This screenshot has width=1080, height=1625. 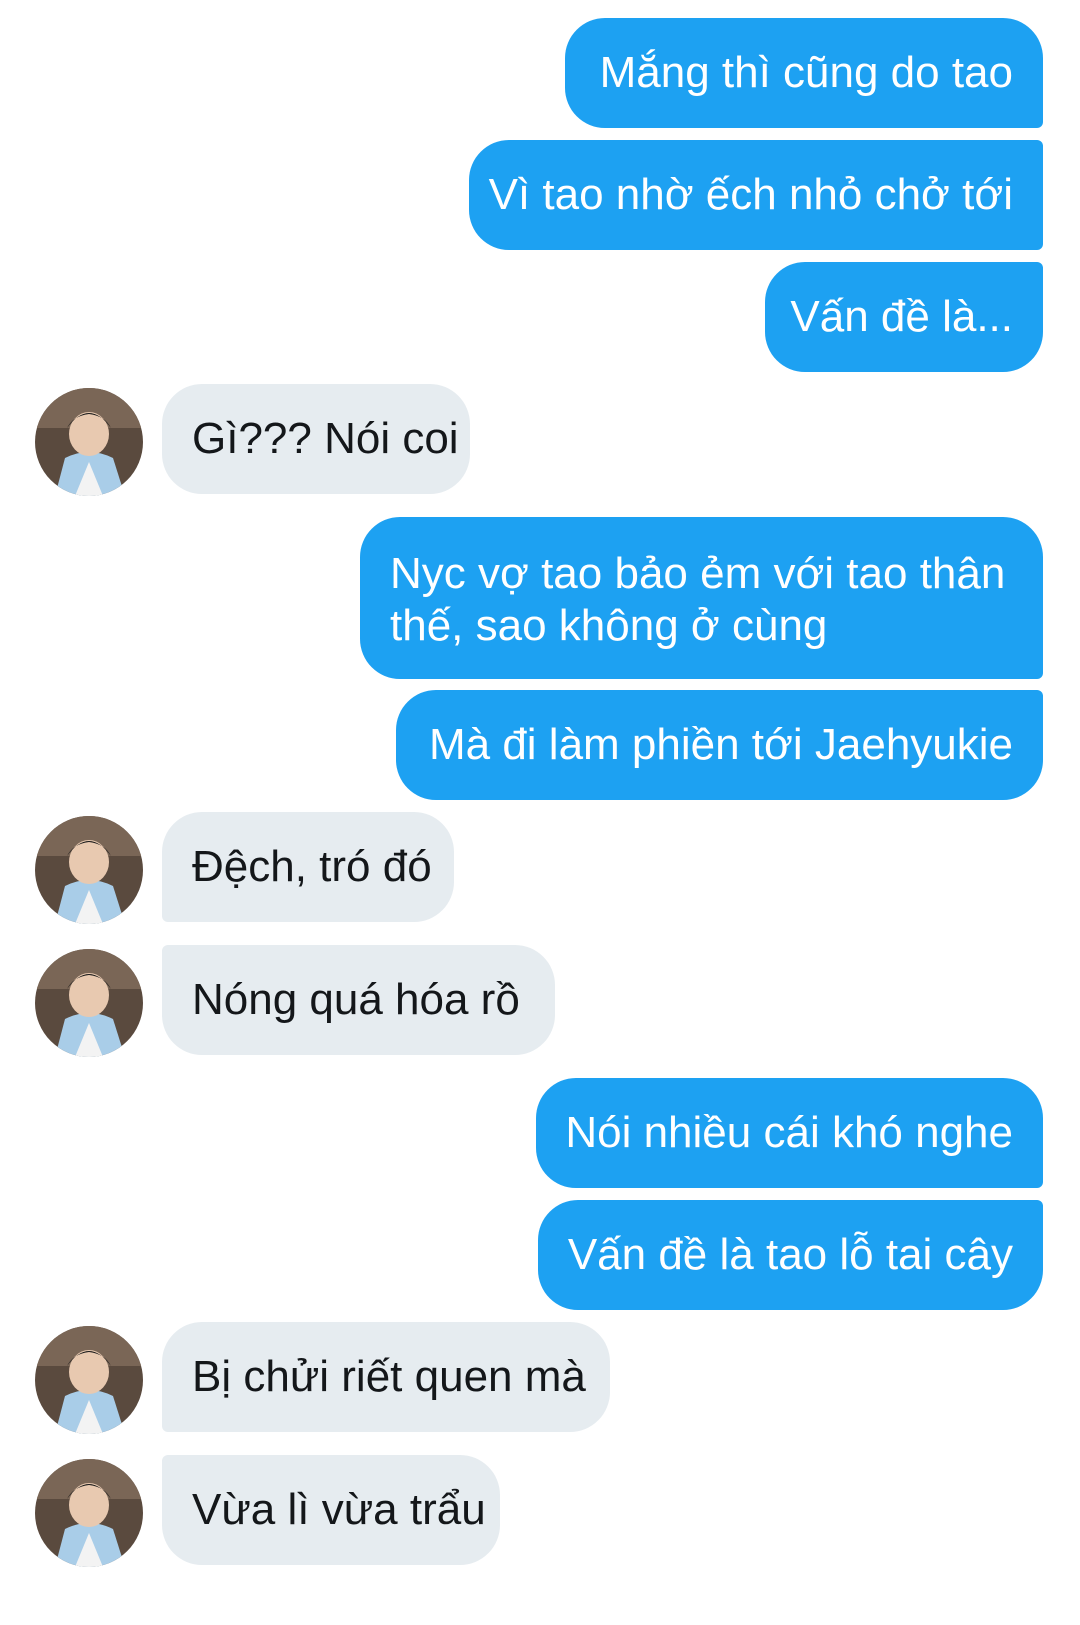 I want to click on outgoing-message: Mà đi làm phiền tới Jaehyukie, so click(x=719, y=745).